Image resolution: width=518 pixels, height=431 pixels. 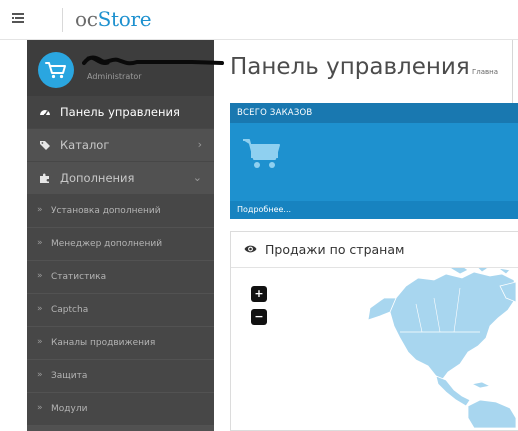 What do you see at coordinates (97, 178) in the screenshot?
I see `menu-item-label: Дополнения` at bounding box center [97, 178].